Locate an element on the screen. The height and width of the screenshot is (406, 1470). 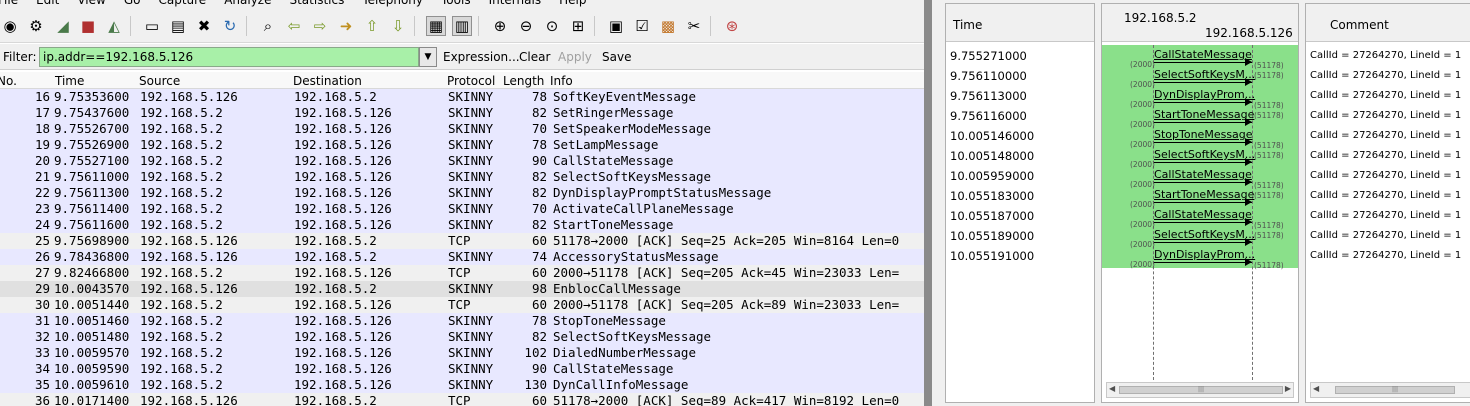
find-packet-icon: ⌕ is located at coordinates (268, 26).